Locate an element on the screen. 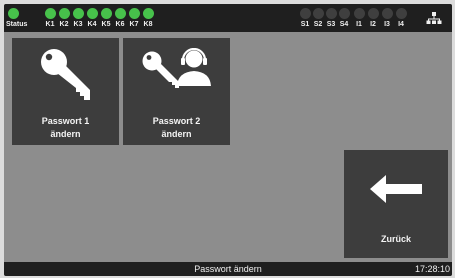  k7-label: K7 is located at coordinates (134, 24).